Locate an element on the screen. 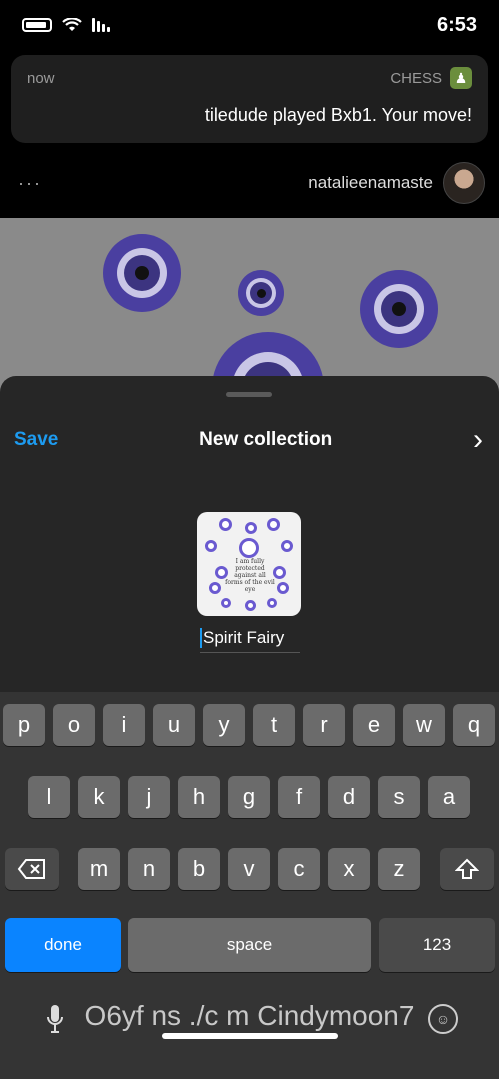  key-s: s is located at coordinates (399, 797).